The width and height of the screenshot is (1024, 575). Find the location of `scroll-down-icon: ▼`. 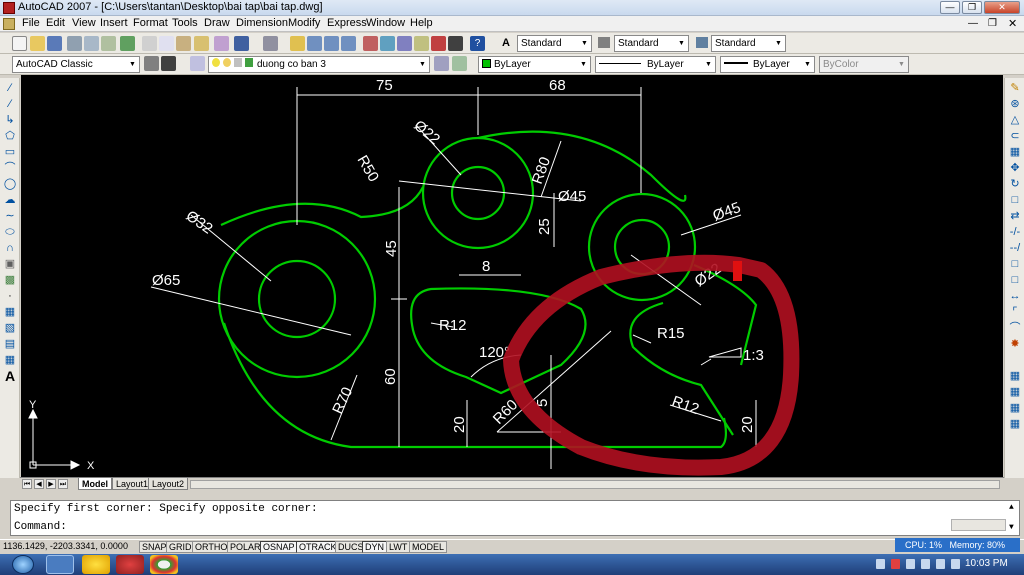

scroll-down-icon: ▼ is located at coordinates (1011, 527).